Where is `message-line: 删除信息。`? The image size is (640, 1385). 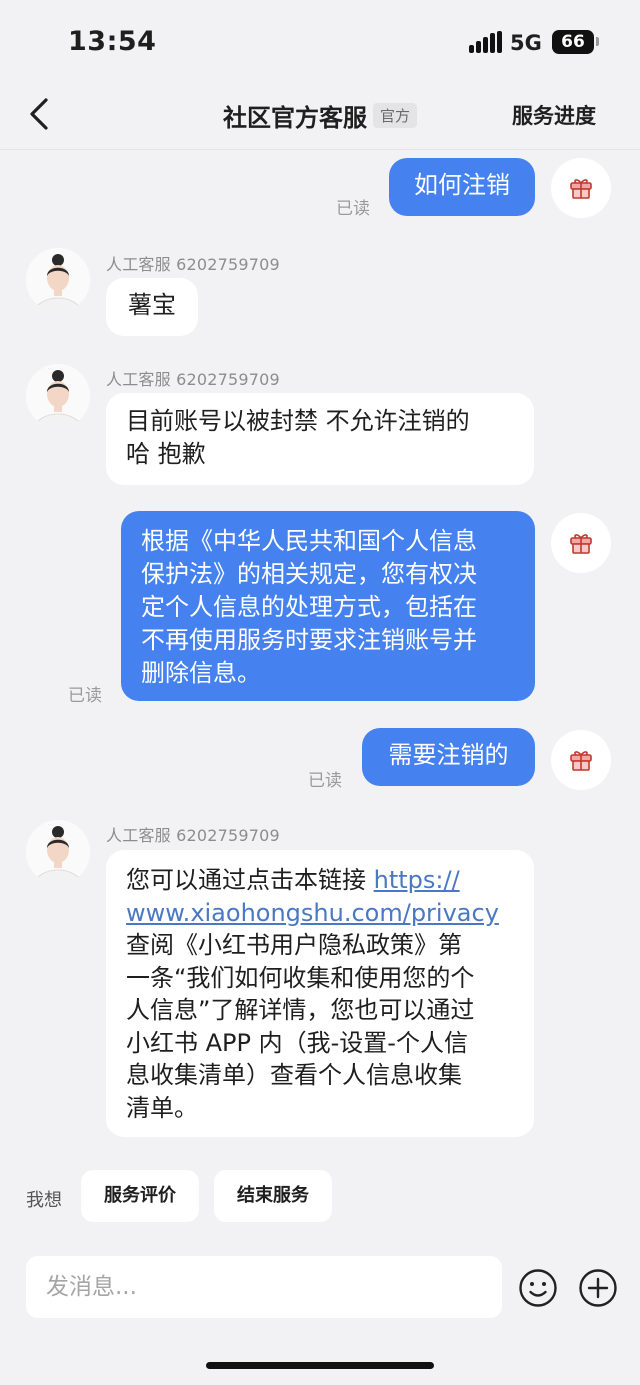
message-line: 删除信息。 is located at coordinates (201, 673).